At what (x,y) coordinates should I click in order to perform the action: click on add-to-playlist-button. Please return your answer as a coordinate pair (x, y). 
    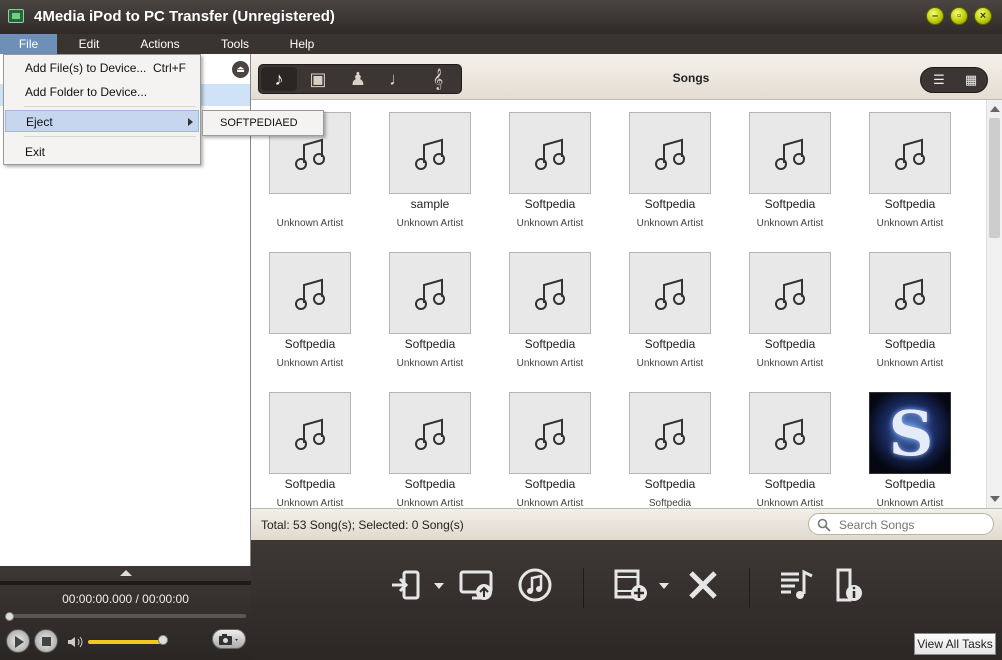
    Looking at the image, I should click on (797, 585).